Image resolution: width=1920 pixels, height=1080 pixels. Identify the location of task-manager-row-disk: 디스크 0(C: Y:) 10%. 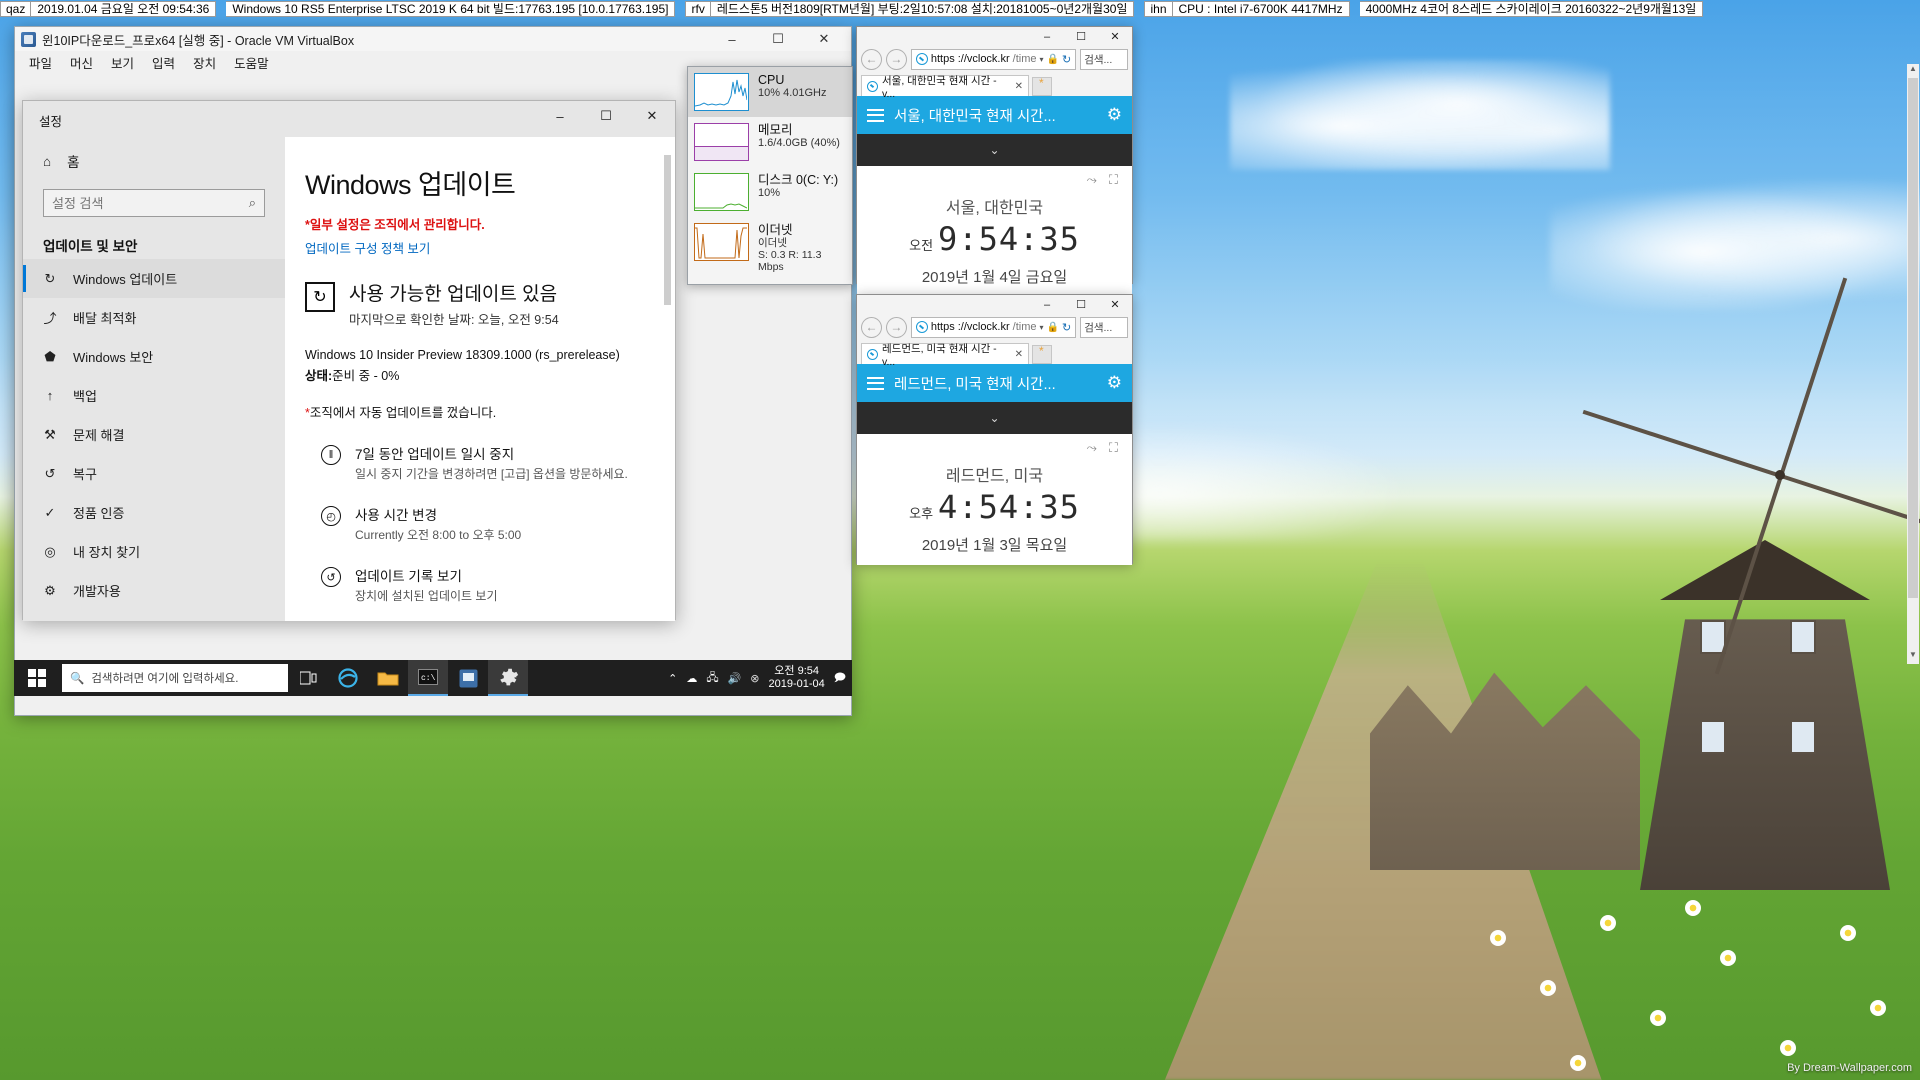
(770, 192).